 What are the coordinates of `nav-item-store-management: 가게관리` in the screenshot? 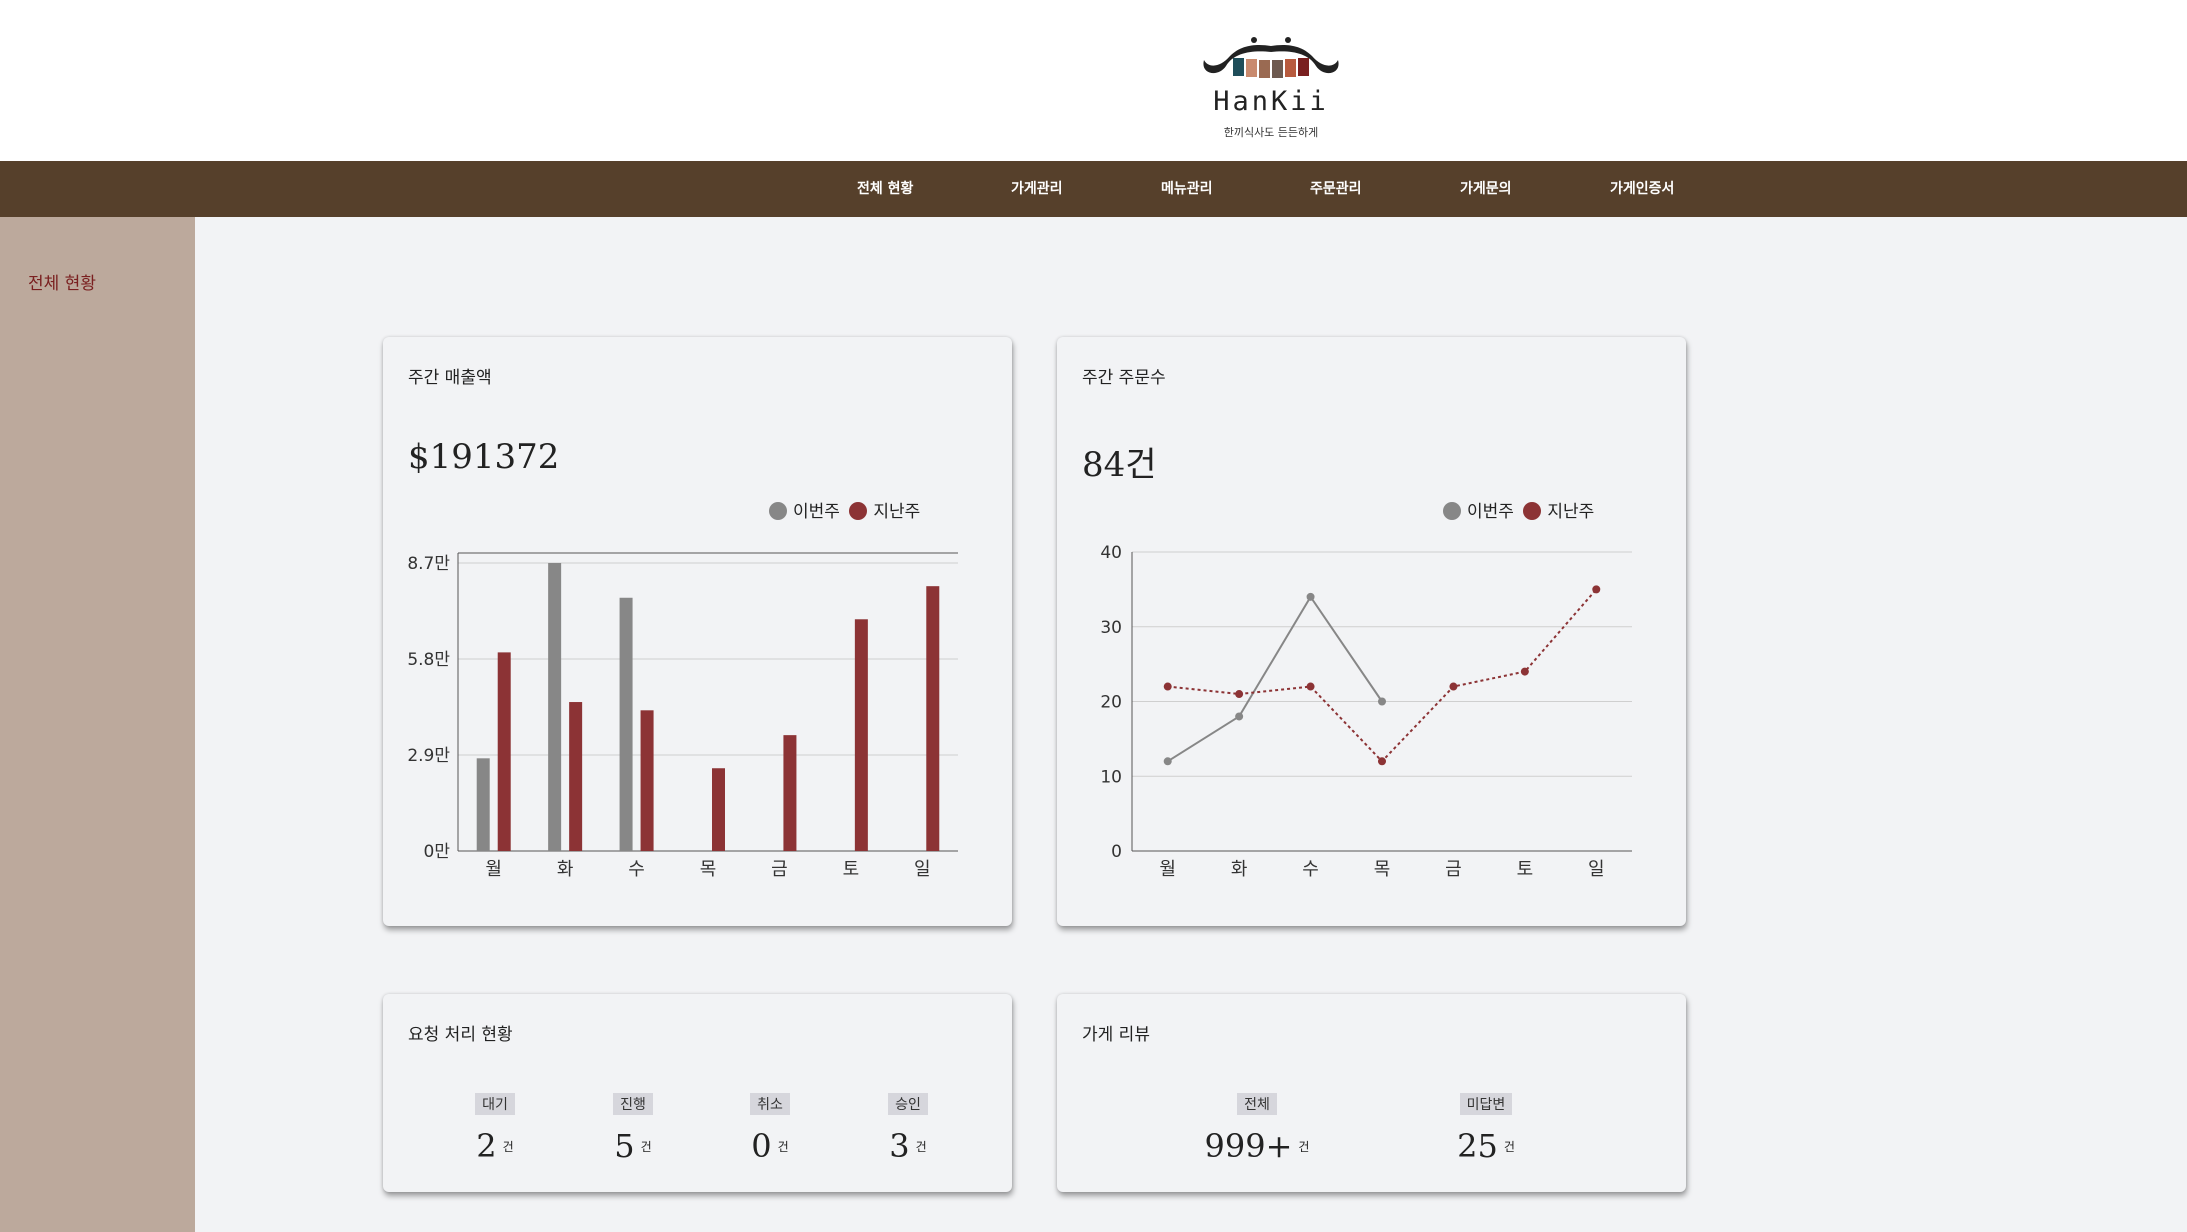 It's located at (1037, 189).